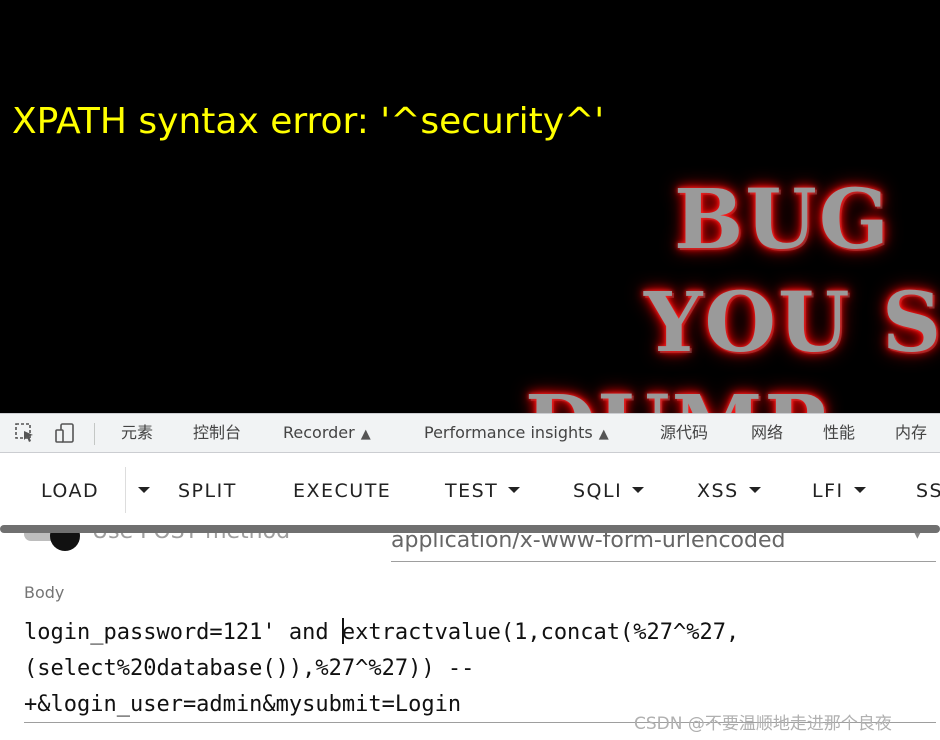  Describe the element at coordinates (191, 538) in the screenshot. I see `post-method-label: Use POST method` at that location.